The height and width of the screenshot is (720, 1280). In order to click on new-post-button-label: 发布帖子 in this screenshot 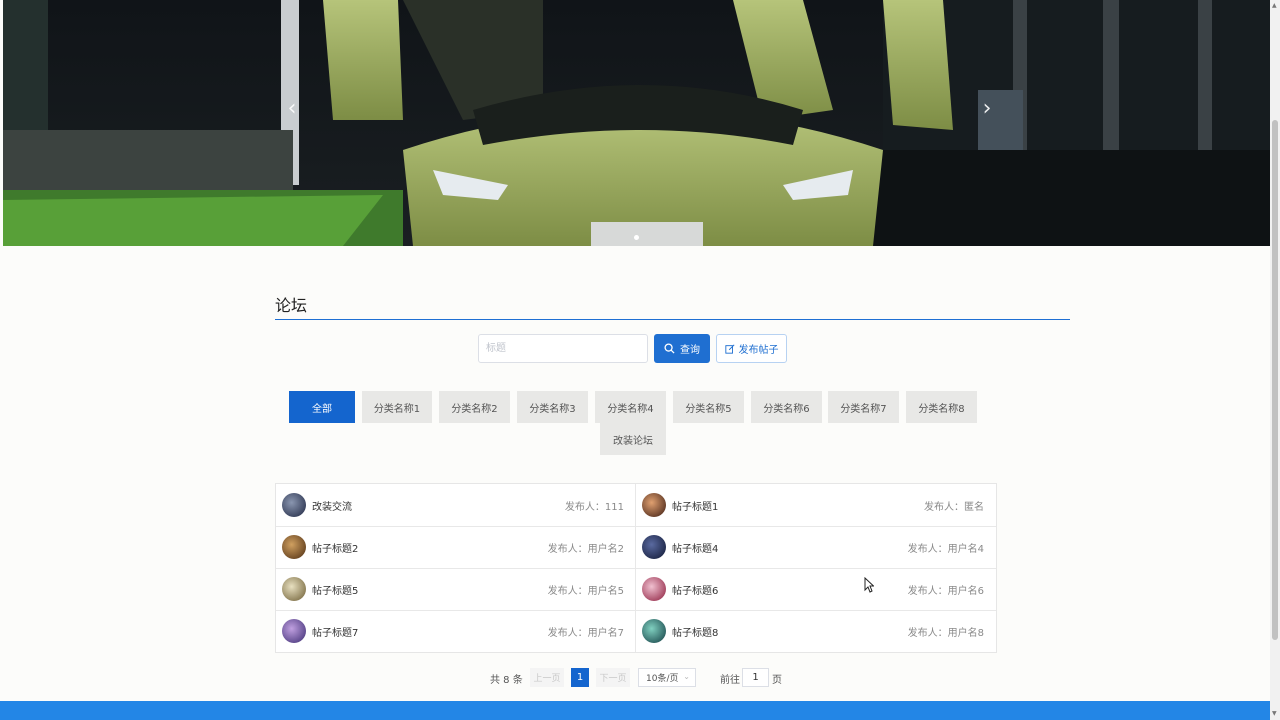, I will do `click(758, 350)`.